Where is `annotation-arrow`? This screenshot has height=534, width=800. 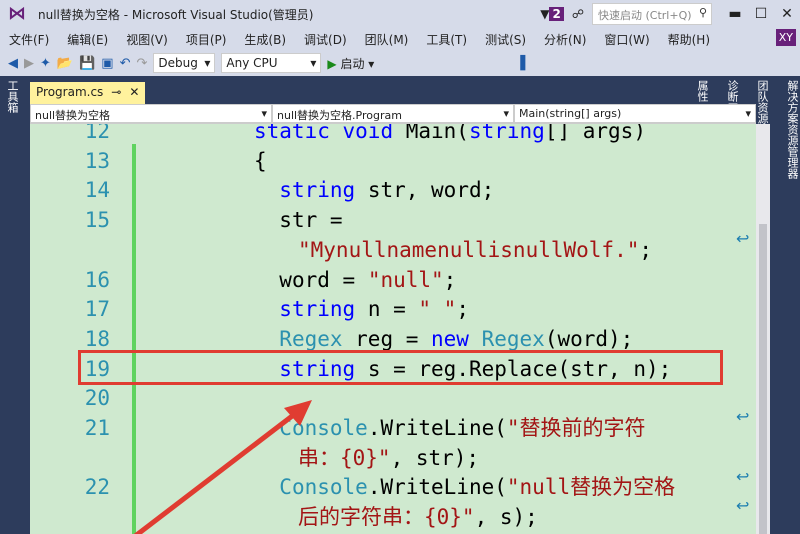
annotation-arrow is located at coordinates (222, 467).